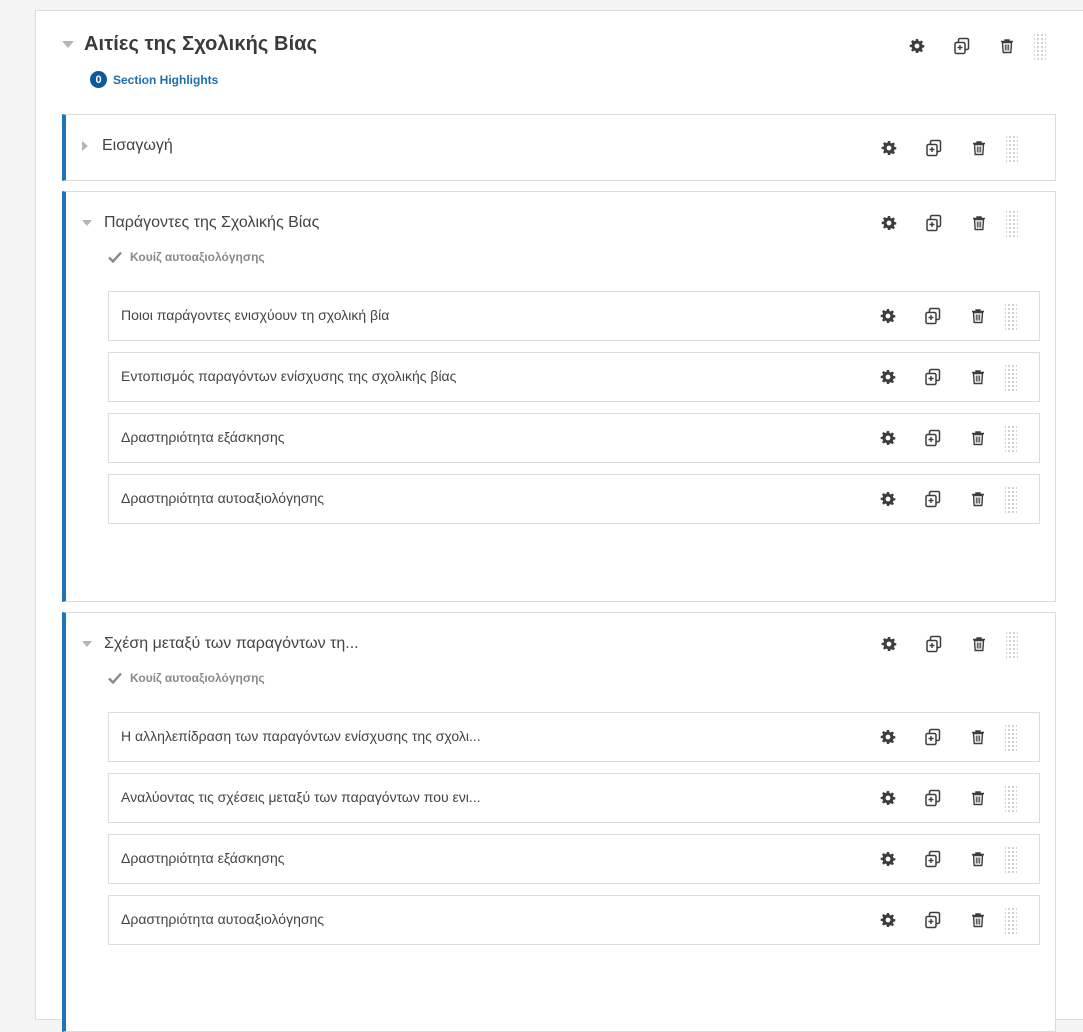 This screenshot has height=1032, width=1083. I want to click on highlights-count-badge: 0, so click(98, 79).